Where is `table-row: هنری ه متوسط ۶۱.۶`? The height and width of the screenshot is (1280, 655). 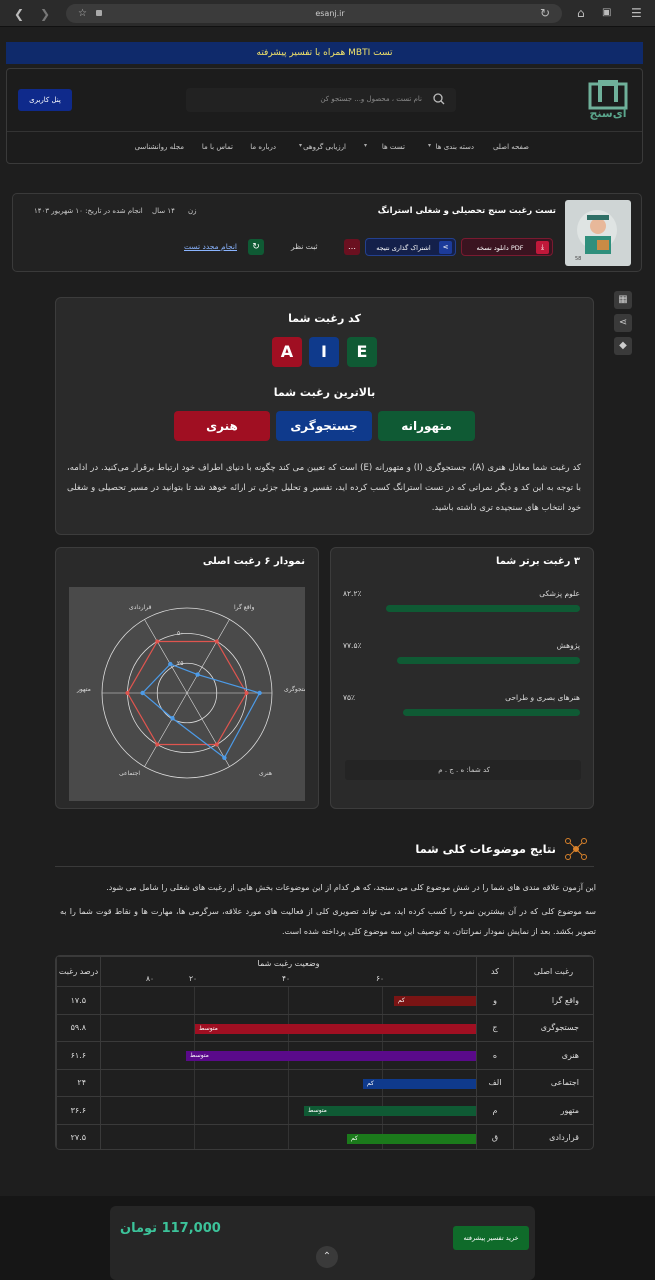
table-row: هنری ه متوسط ۶۱.۶ is located at coordinates (324, 1055).